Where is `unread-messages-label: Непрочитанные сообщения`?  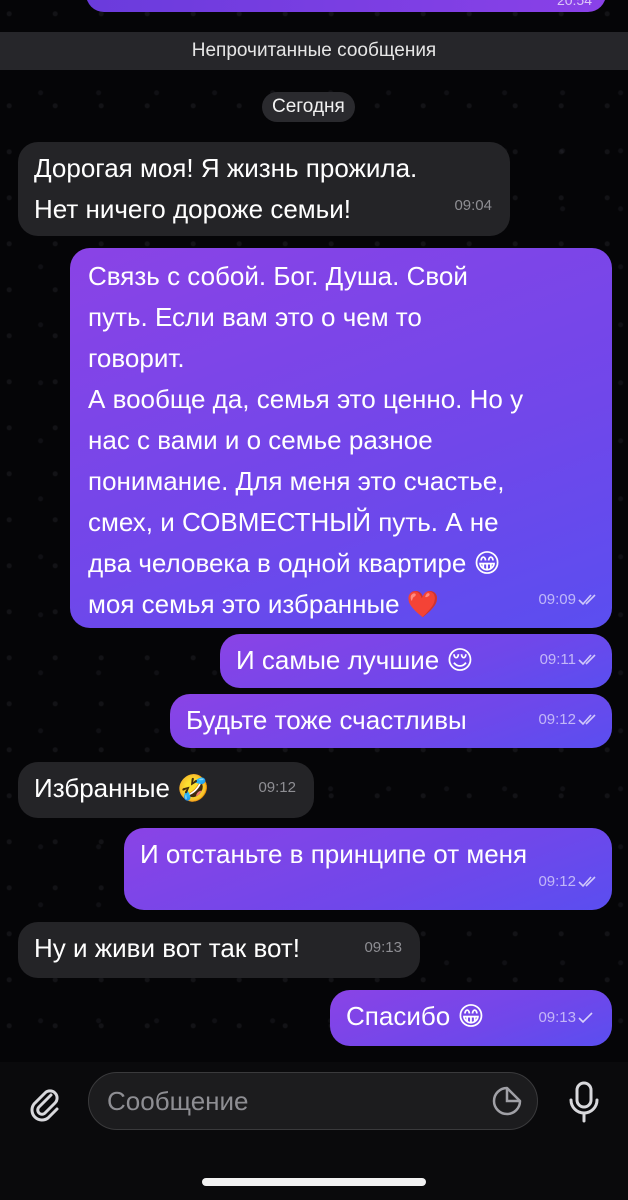 unread-messages-label: Непрочитанные сообщения is located at coordinates (314, 50).